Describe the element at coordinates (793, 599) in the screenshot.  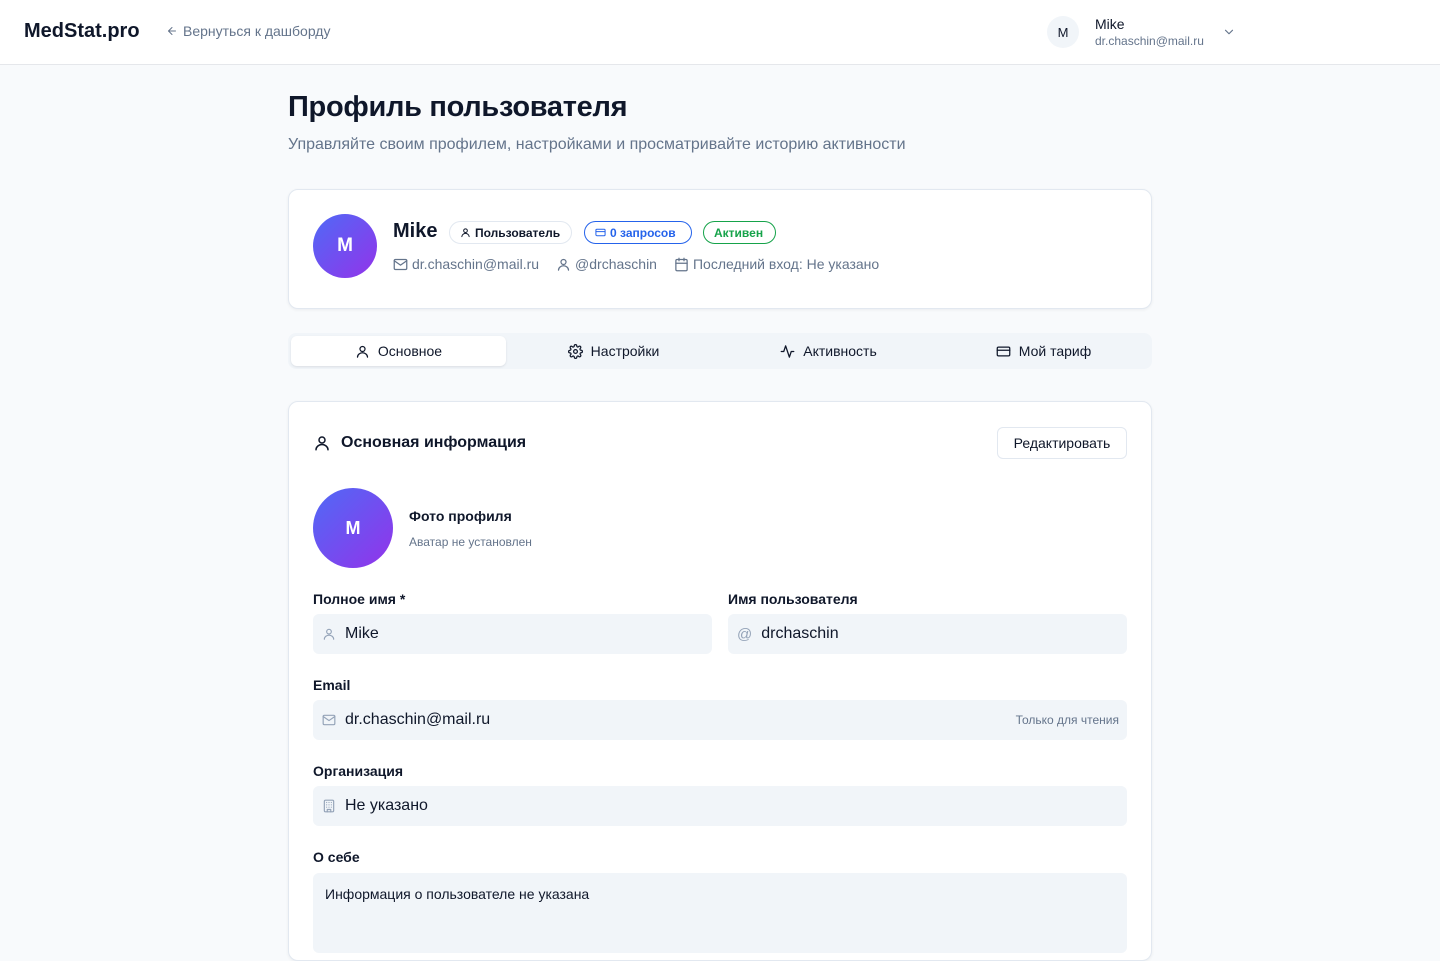
I see `username-label: Имя пользователя` at that location.